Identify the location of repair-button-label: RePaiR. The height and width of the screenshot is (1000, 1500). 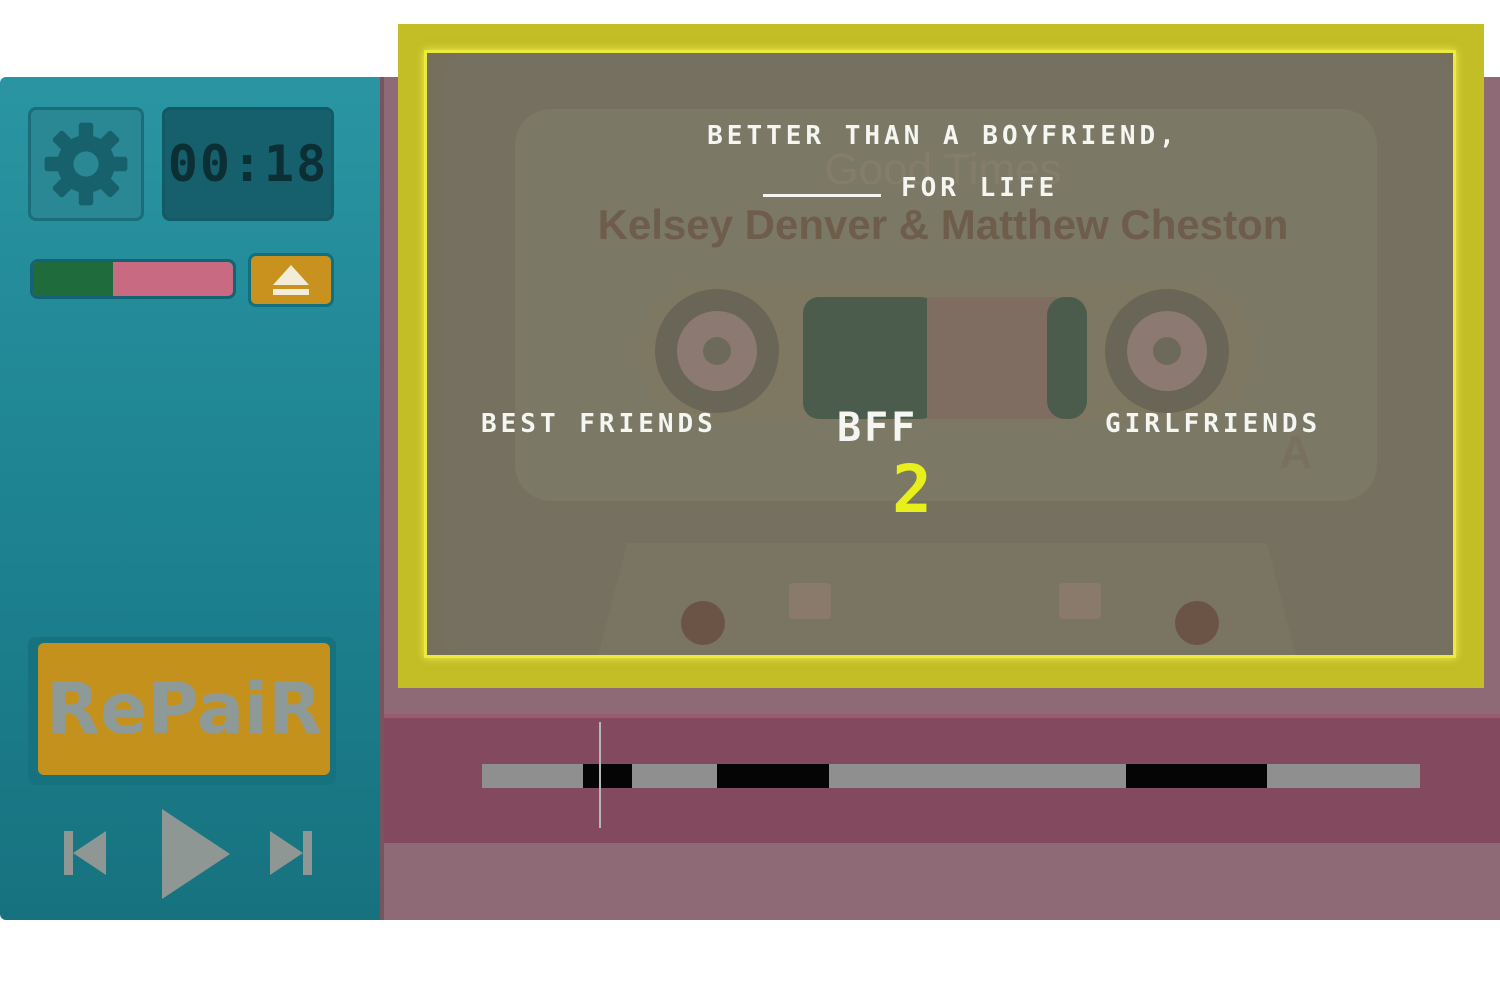
(184, 709).